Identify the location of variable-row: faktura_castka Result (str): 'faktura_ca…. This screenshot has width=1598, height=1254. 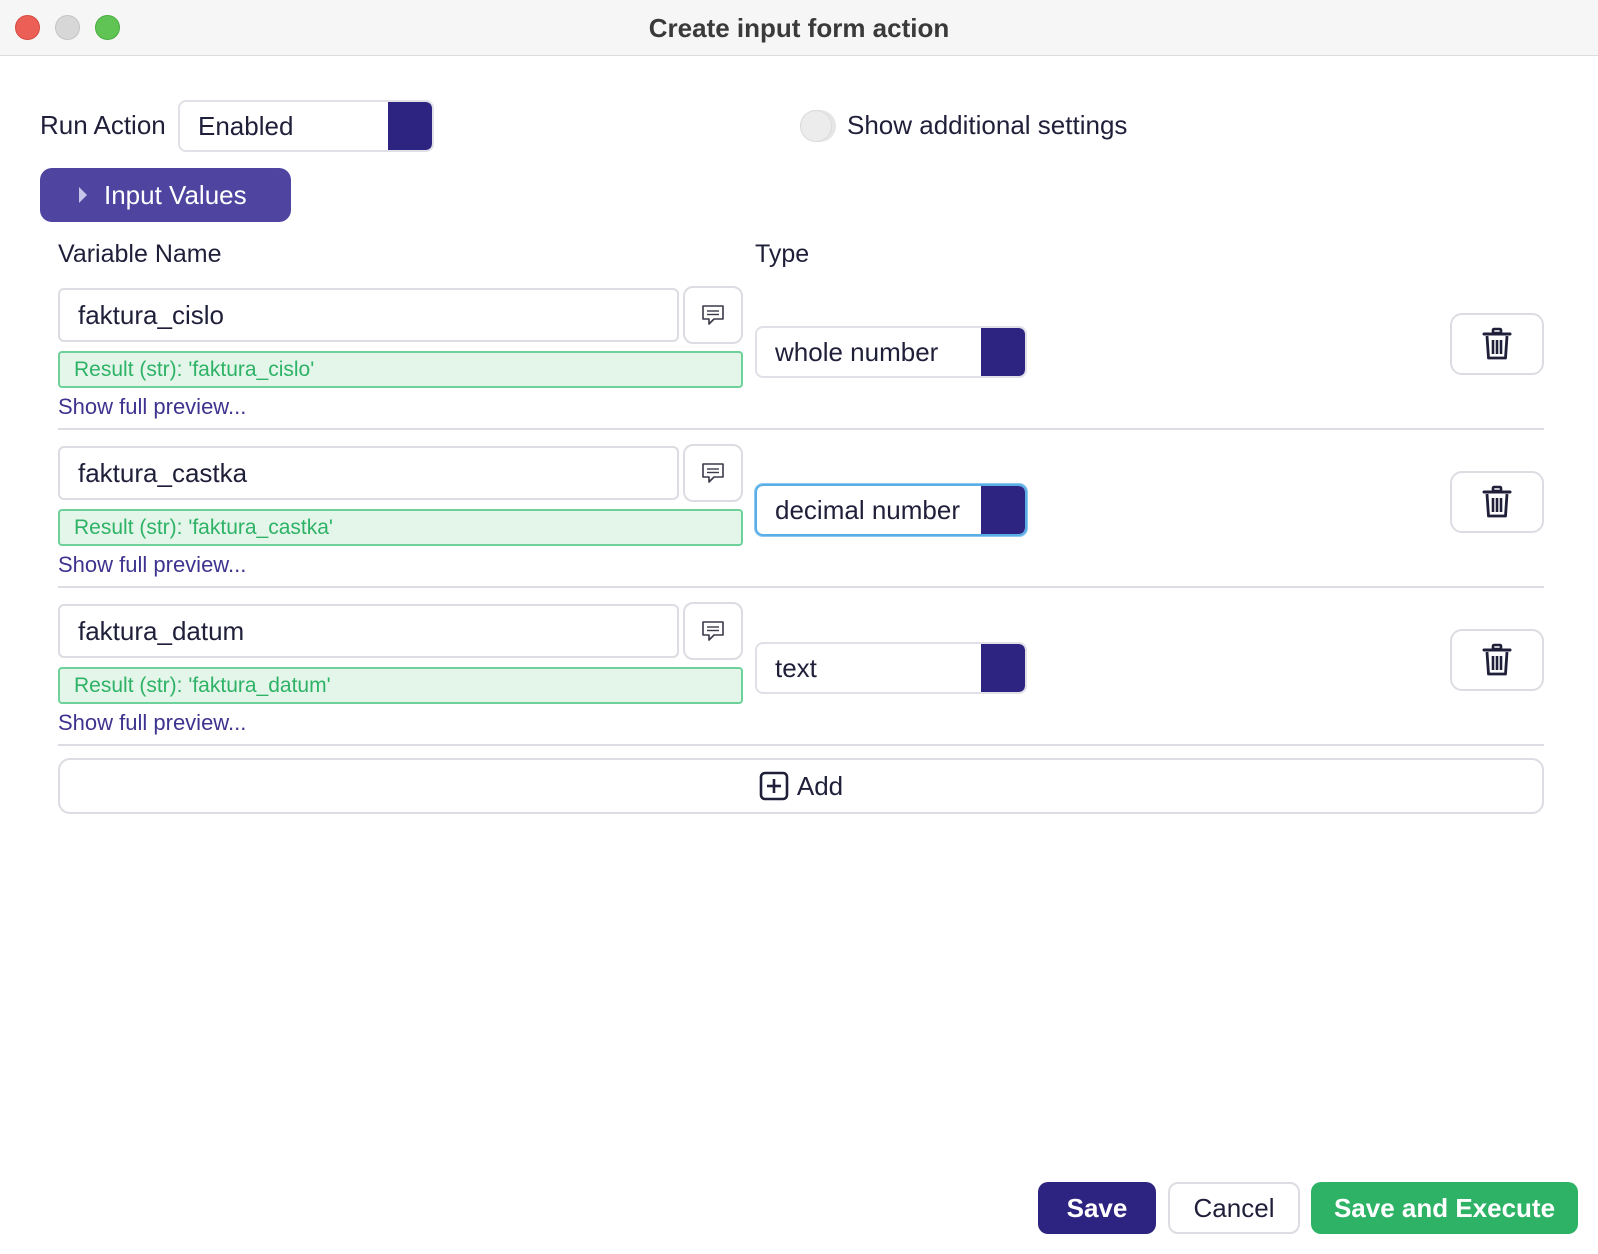
(799, 511).